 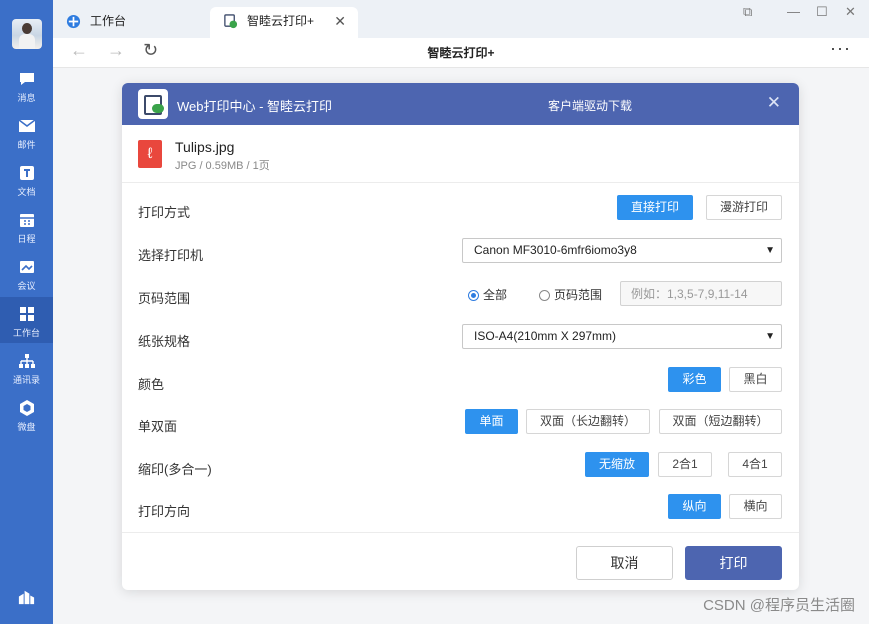 I want to click on print-tab-icon, so click(x=231, y=21).